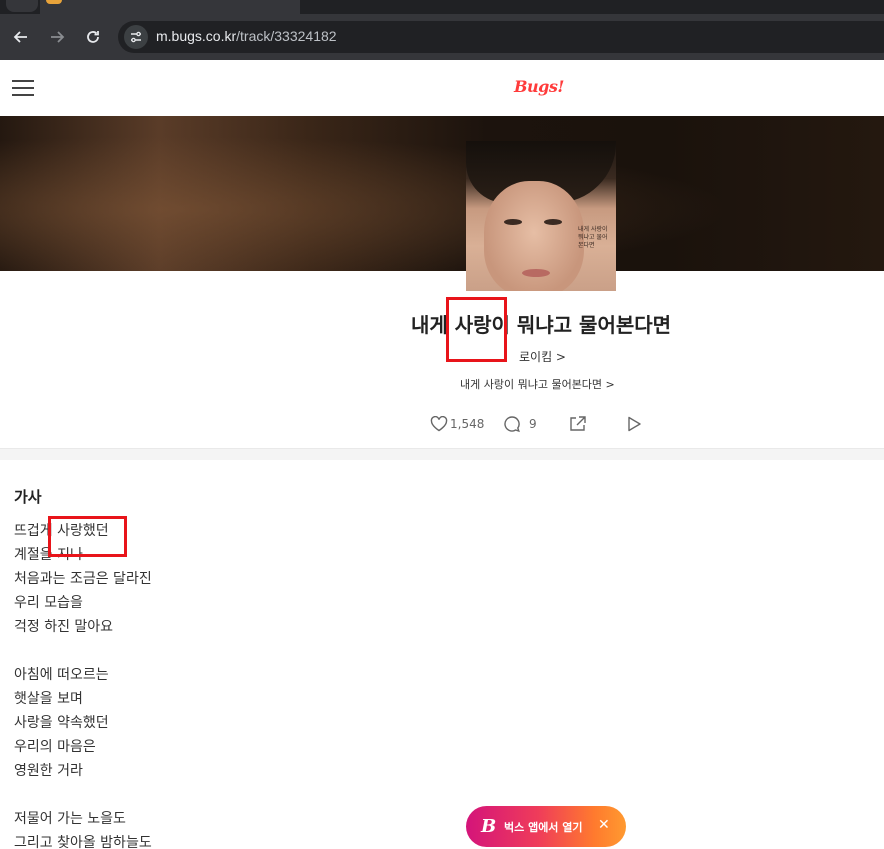 The height and width of the screenshot is (849, 884). What do you see at coordinates (533, 424) in the screenshot?
I see `comment-count: 9` at bounding box center [533, 424].